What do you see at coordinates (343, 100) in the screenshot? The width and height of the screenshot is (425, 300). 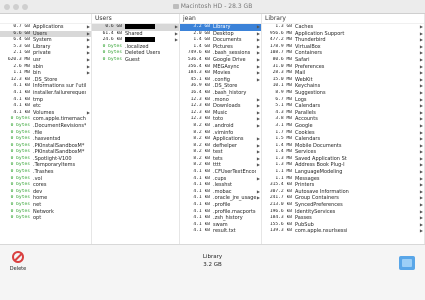 I see `list-item: 6.7 MB Logs ▶` at bounding box center [343, 100].